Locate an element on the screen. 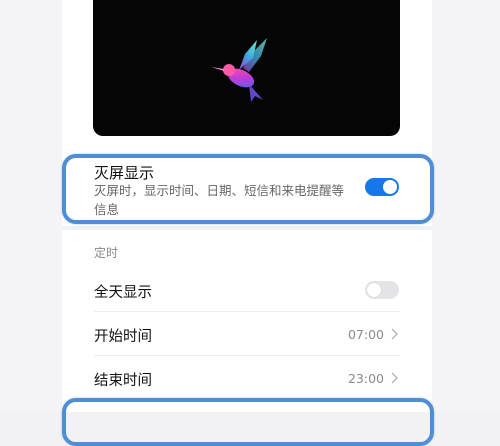 The height and width of the screenshot is (446, 500). end-time-row: 结束时间 23:00 is located at coordinates (247, 378).